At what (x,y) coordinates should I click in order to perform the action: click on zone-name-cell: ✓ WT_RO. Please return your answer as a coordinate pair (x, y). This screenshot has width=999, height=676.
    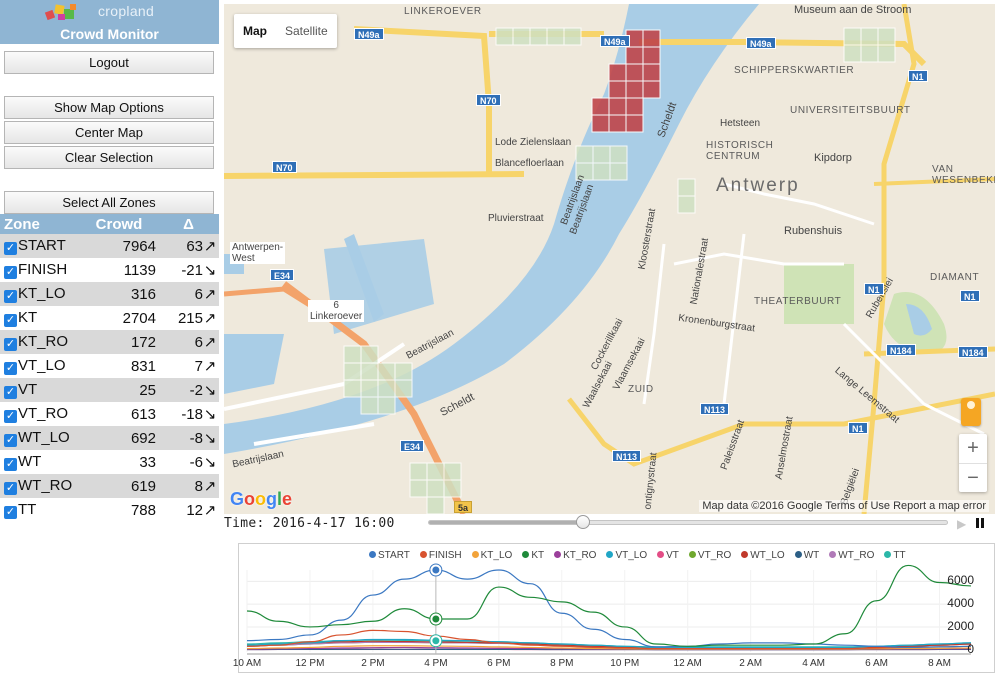
    Looking at the image, I should click on (40, 486).